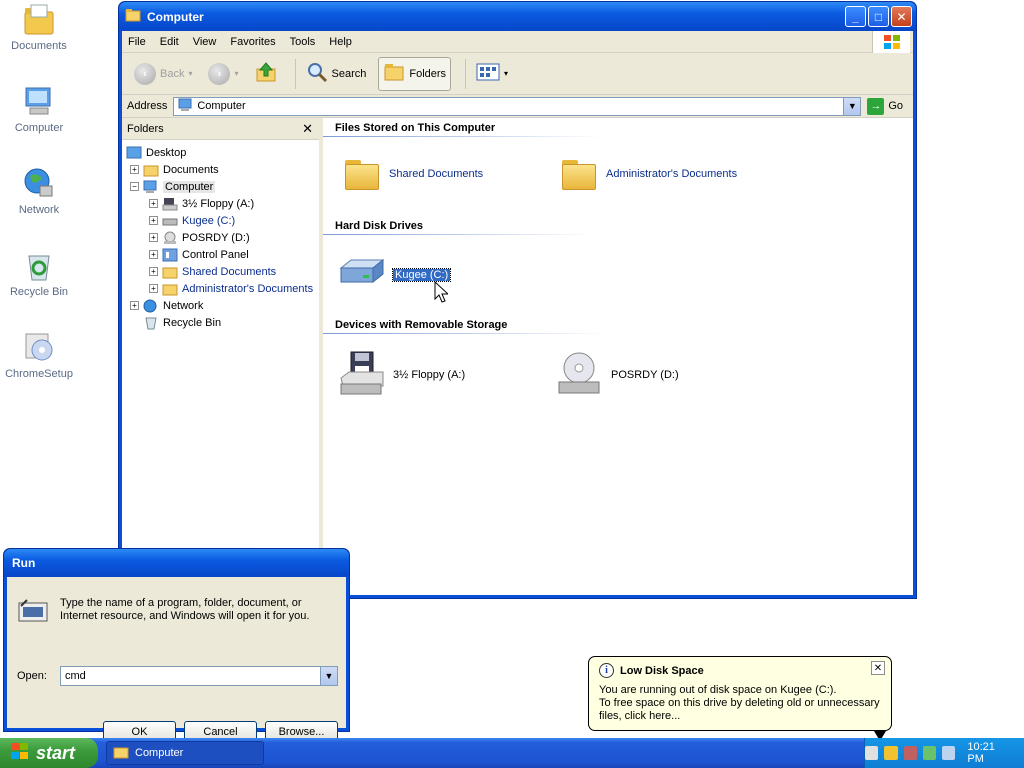 The width and height of the screenshot is (1024, 768). What do you see at coordinates (618, 374) in the screenshot?
I see `item-posrdy-d: POSRDY (D:)` at bounding box center [618, 374].